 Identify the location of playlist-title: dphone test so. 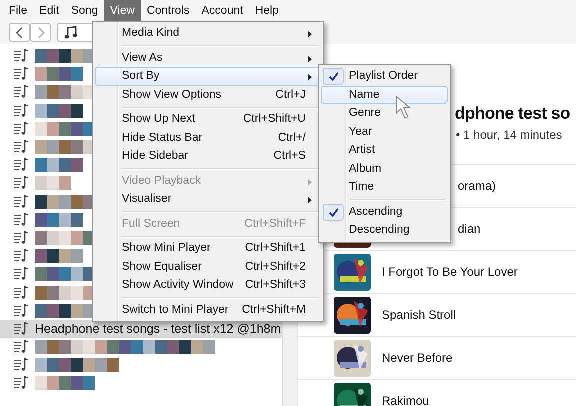
(512, 114).